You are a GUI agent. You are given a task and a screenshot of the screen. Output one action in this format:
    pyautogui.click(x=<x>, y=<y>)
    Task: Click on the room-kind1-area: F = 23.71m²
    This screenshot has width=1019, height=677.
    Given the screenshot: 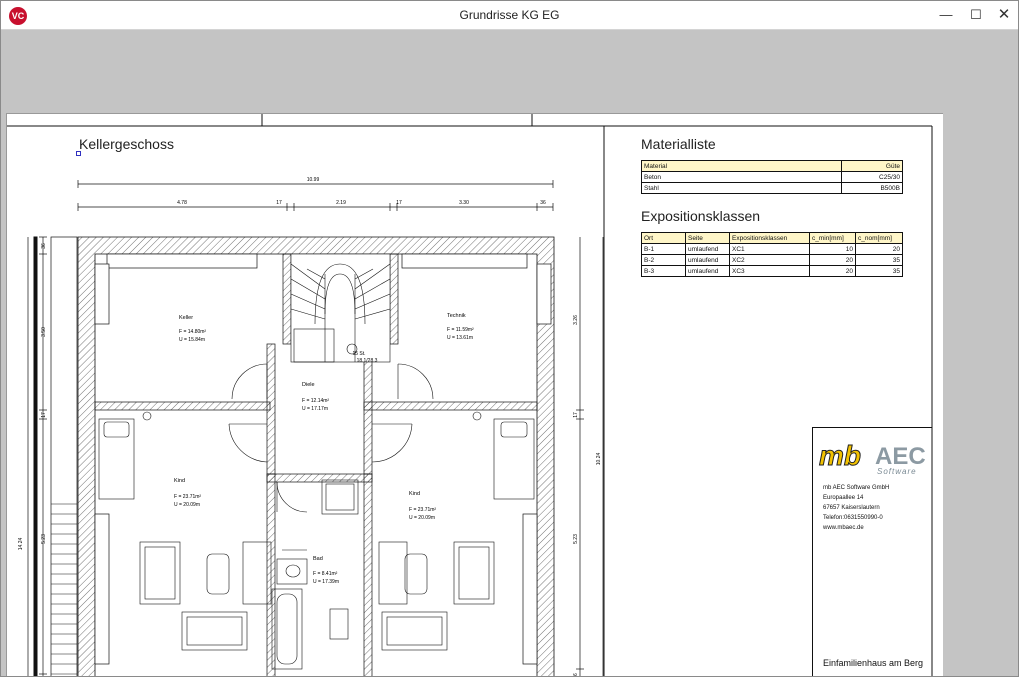 What is the action you would take?
    pyautogui.click(x=187, y=497)
    